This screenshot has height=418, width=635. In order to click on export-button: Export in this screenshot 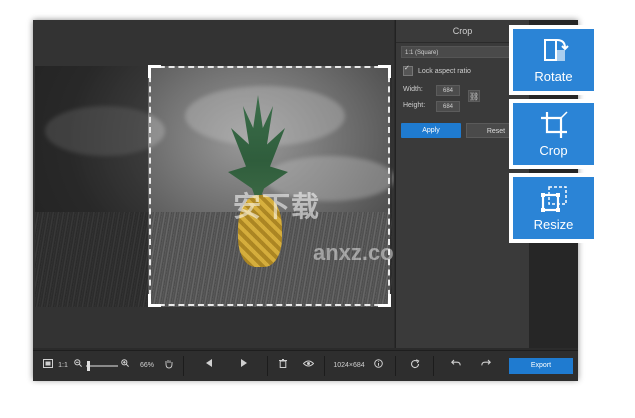, I will do `click(541, 366)`.